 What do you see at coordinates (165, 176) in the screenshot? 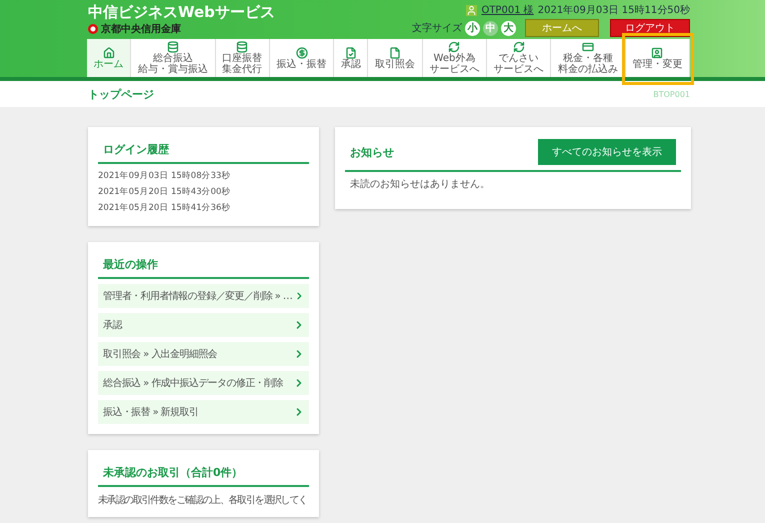
I see `login-entry: 2021年09月03日 15時08分33秒` at bounding box center [165, 176].